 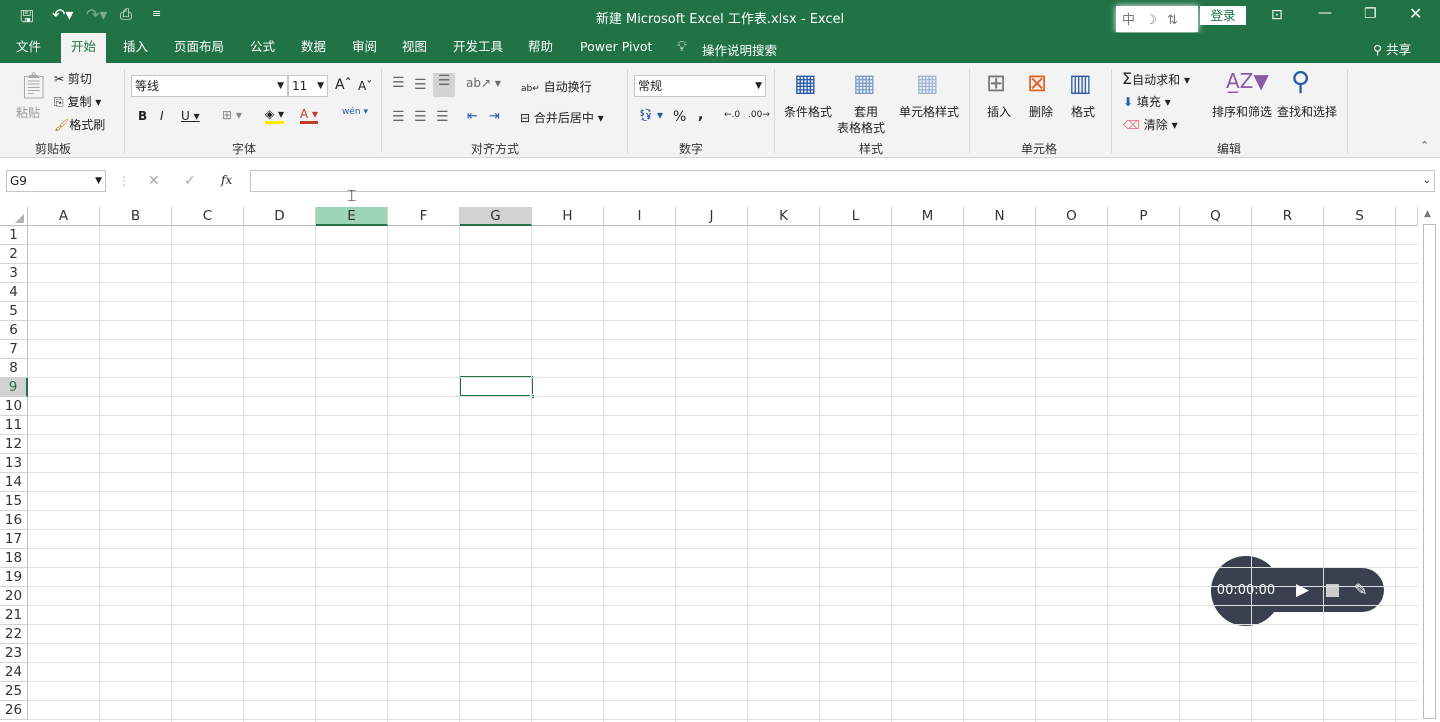 I want to click on fill-color-icon: ◈ ▾, so click(x=275, y=115).